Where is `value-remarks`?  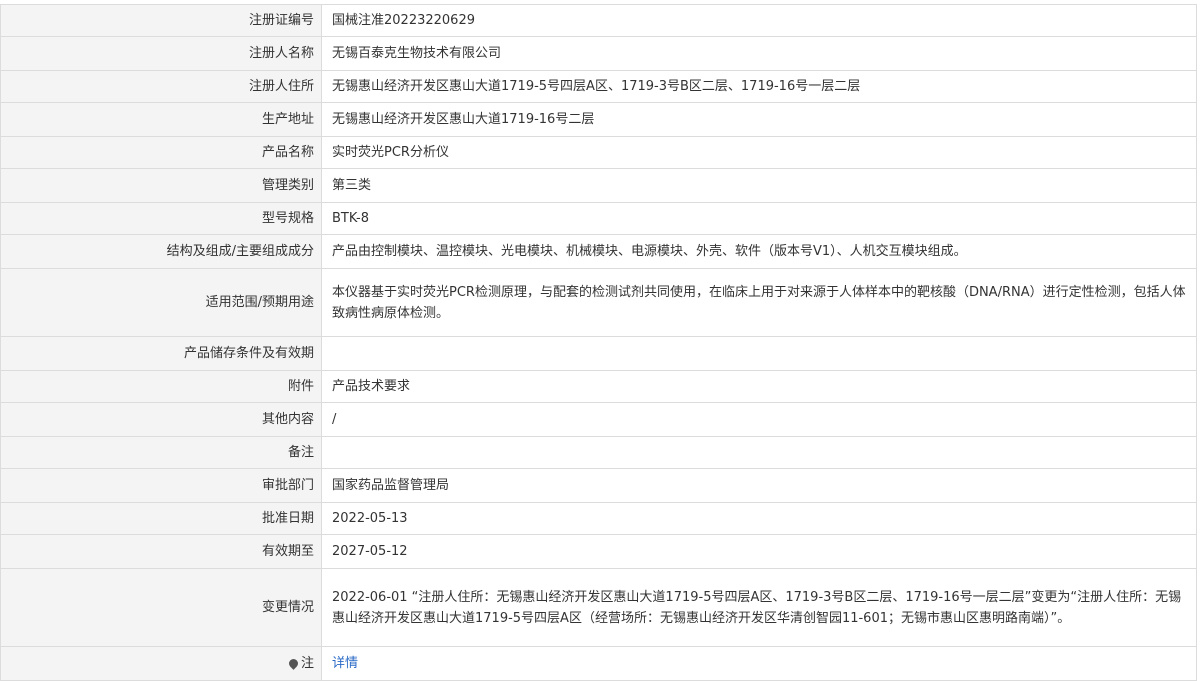
value-remarks is located at coordinates (759, 452).